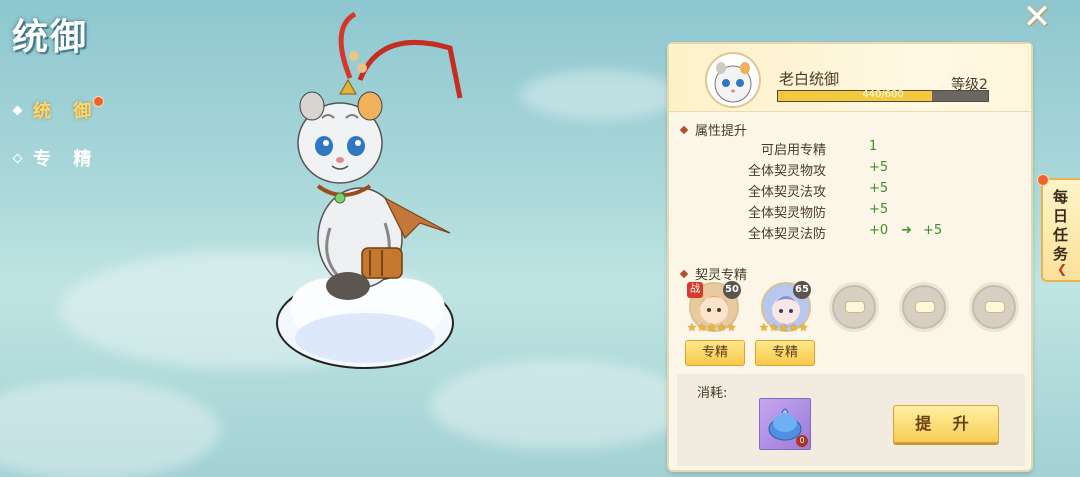  Describe the element at coordinates (809, 79) in the screenshot. I see `tongyu-name: 老白统御` at that location.